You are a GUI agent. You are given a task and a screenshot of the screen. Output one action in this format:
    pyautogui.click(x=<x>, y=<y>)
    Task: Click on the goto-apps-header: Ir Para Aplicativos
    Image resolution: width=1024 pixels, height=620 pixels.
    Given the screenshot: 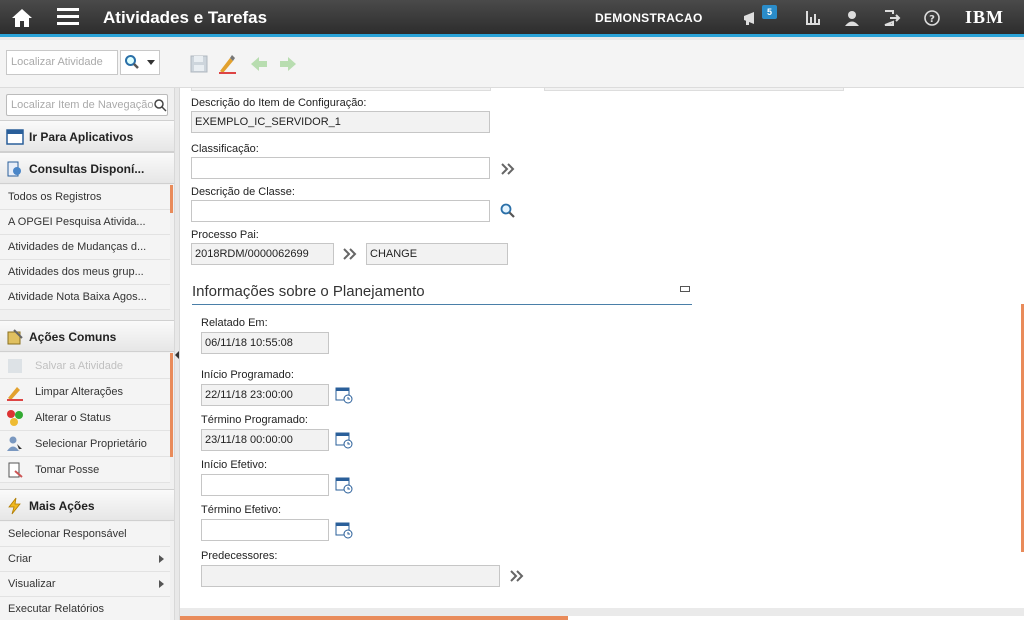 What is the action you would take?
    pyautogui.click(x=87, y=136)
    